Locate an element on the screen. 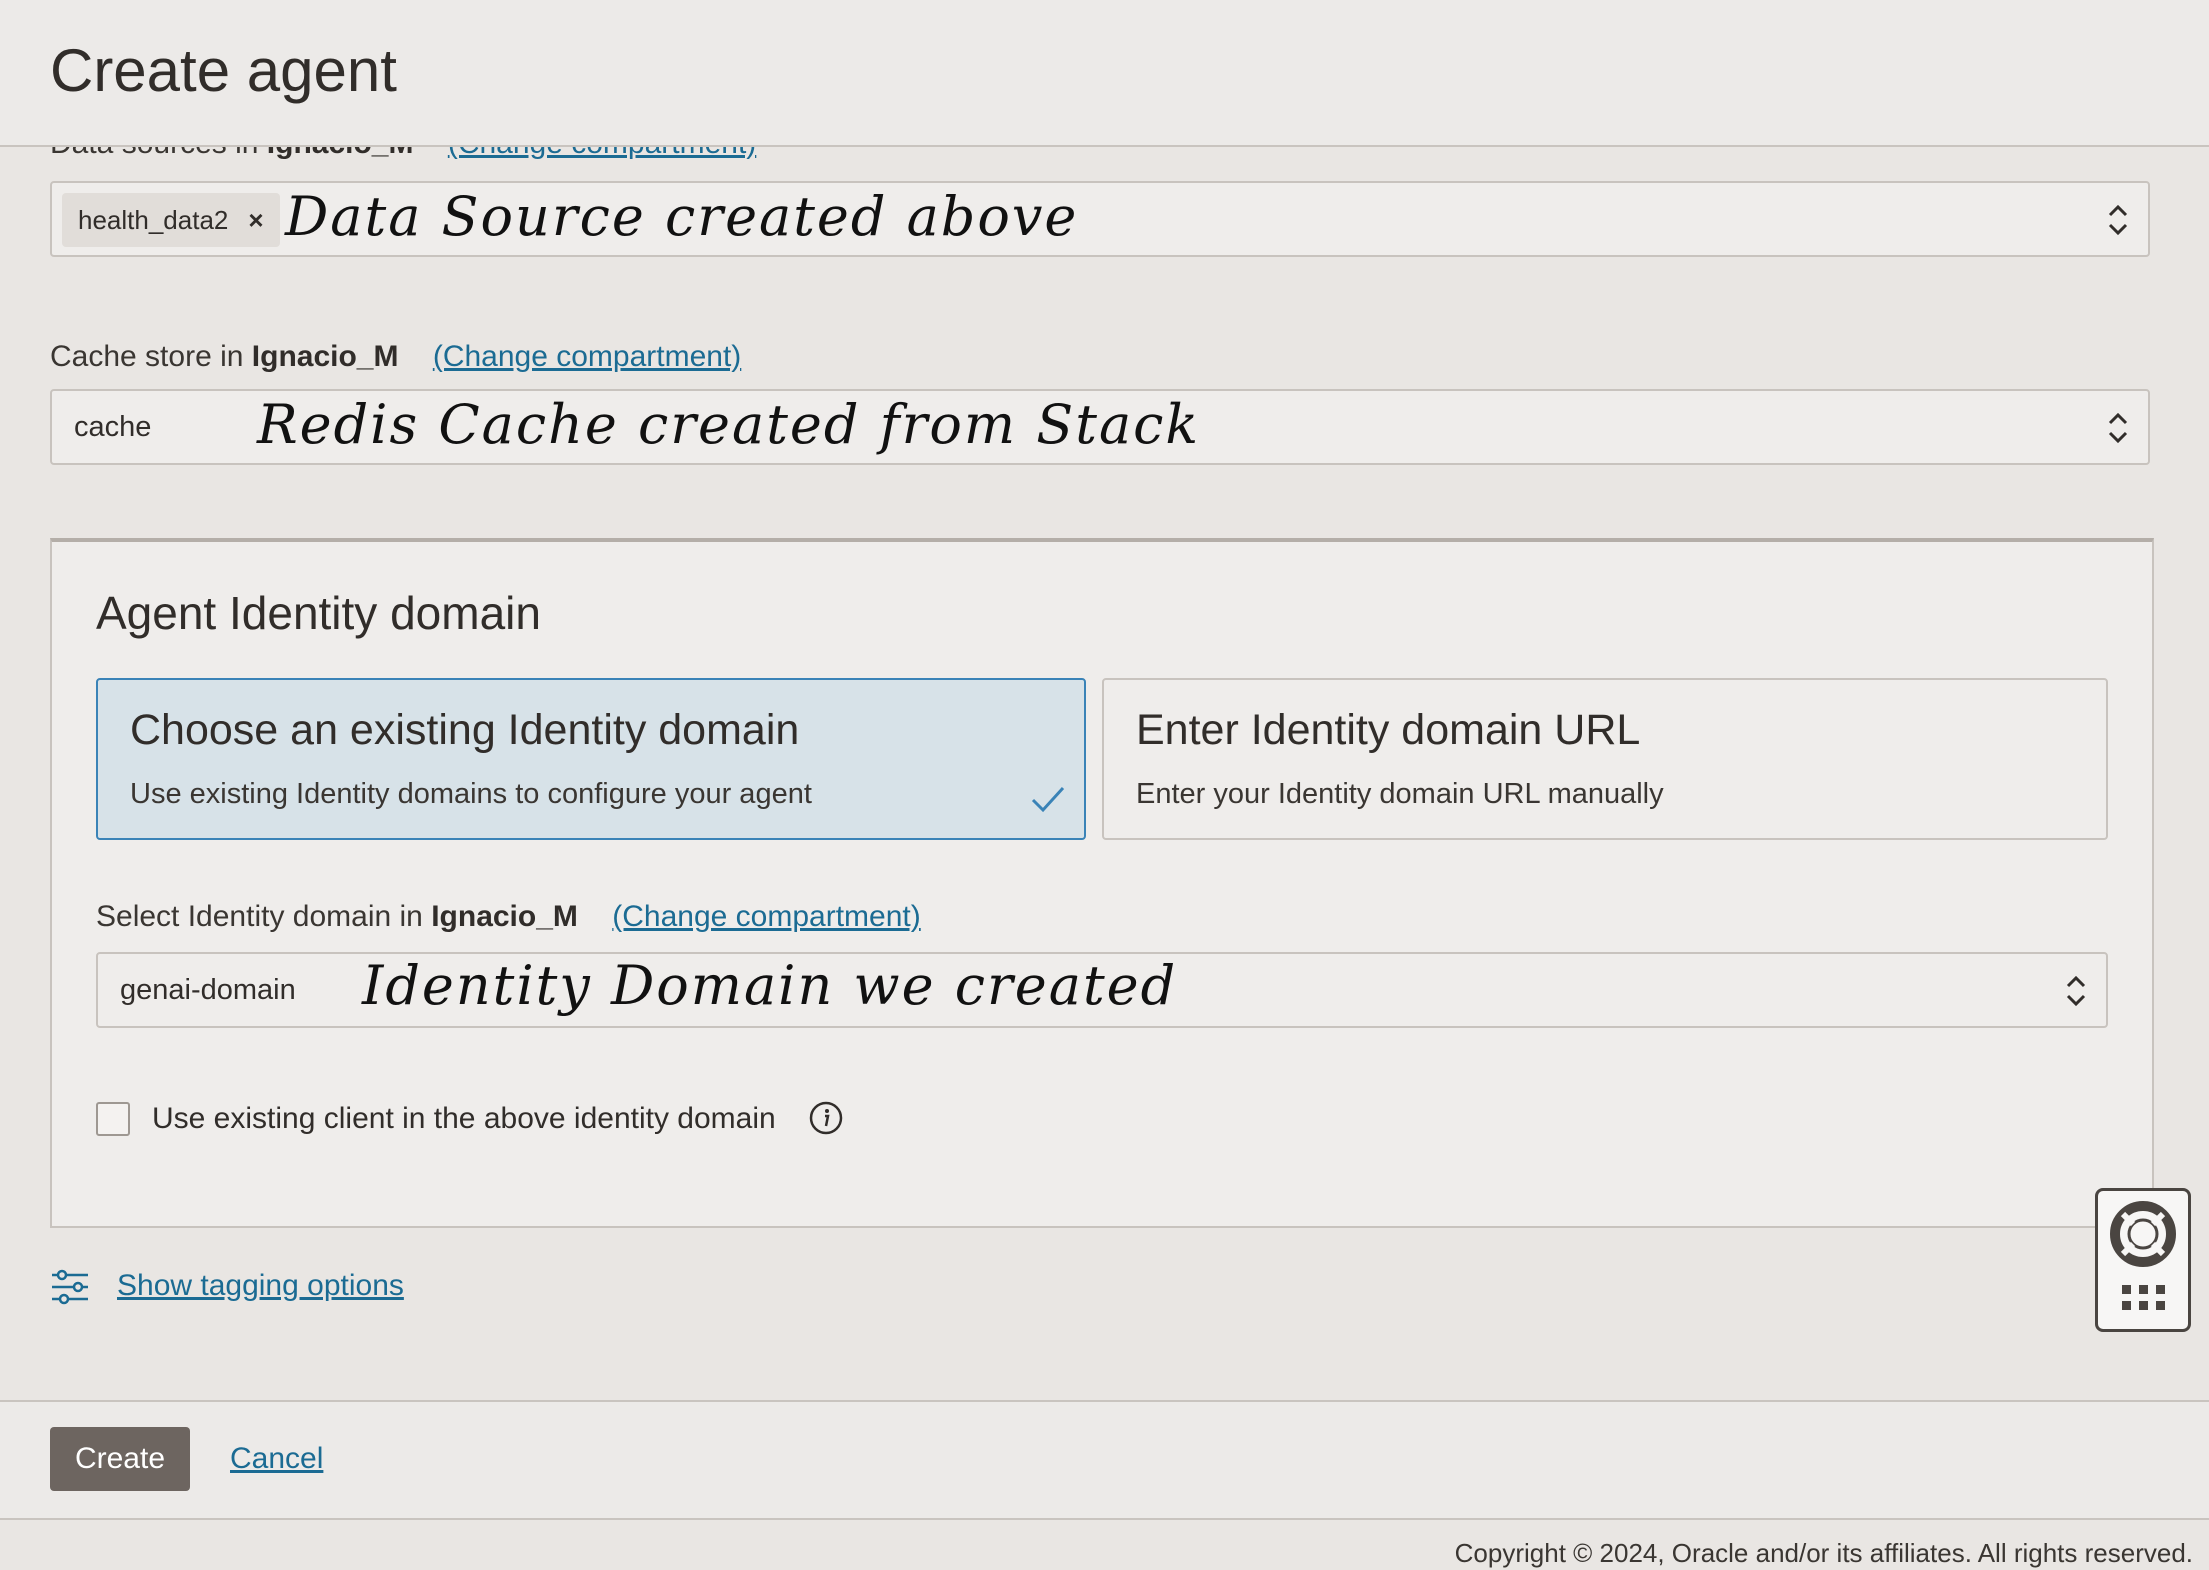  page-title: Create agent is located at coordinates (223, 70).